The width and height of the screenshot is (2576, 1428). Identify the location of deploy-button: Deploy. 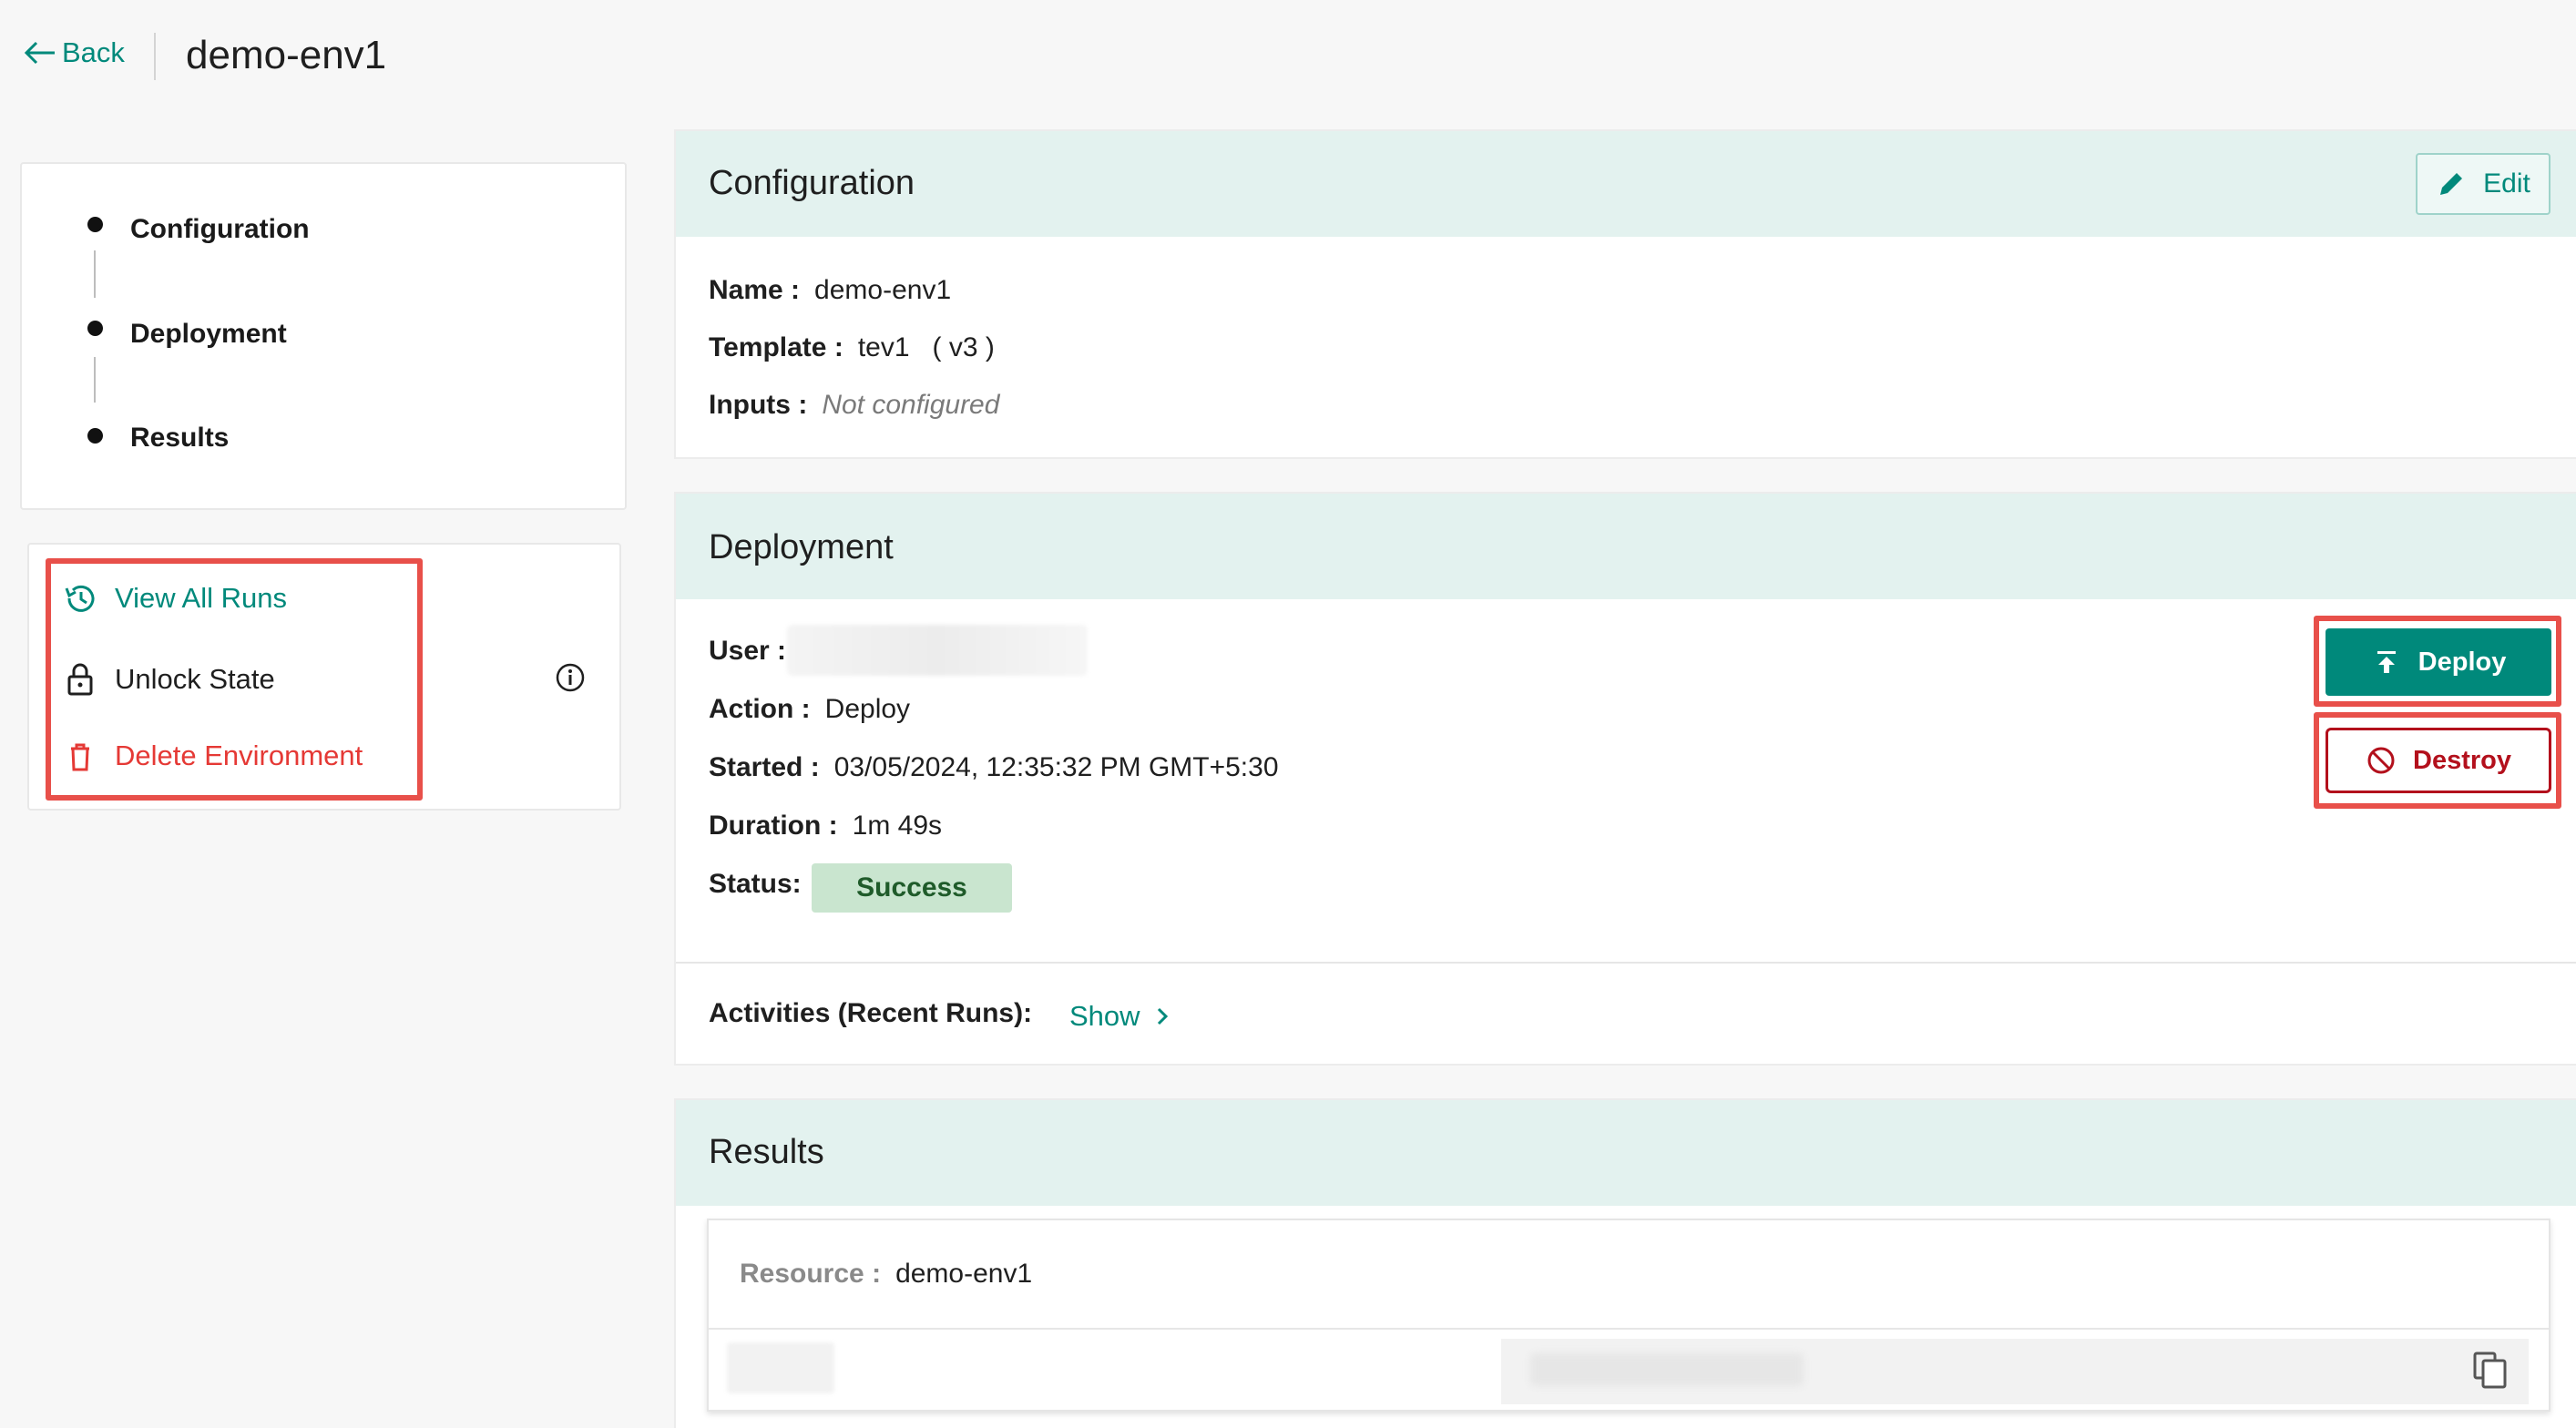
(2438, 662).